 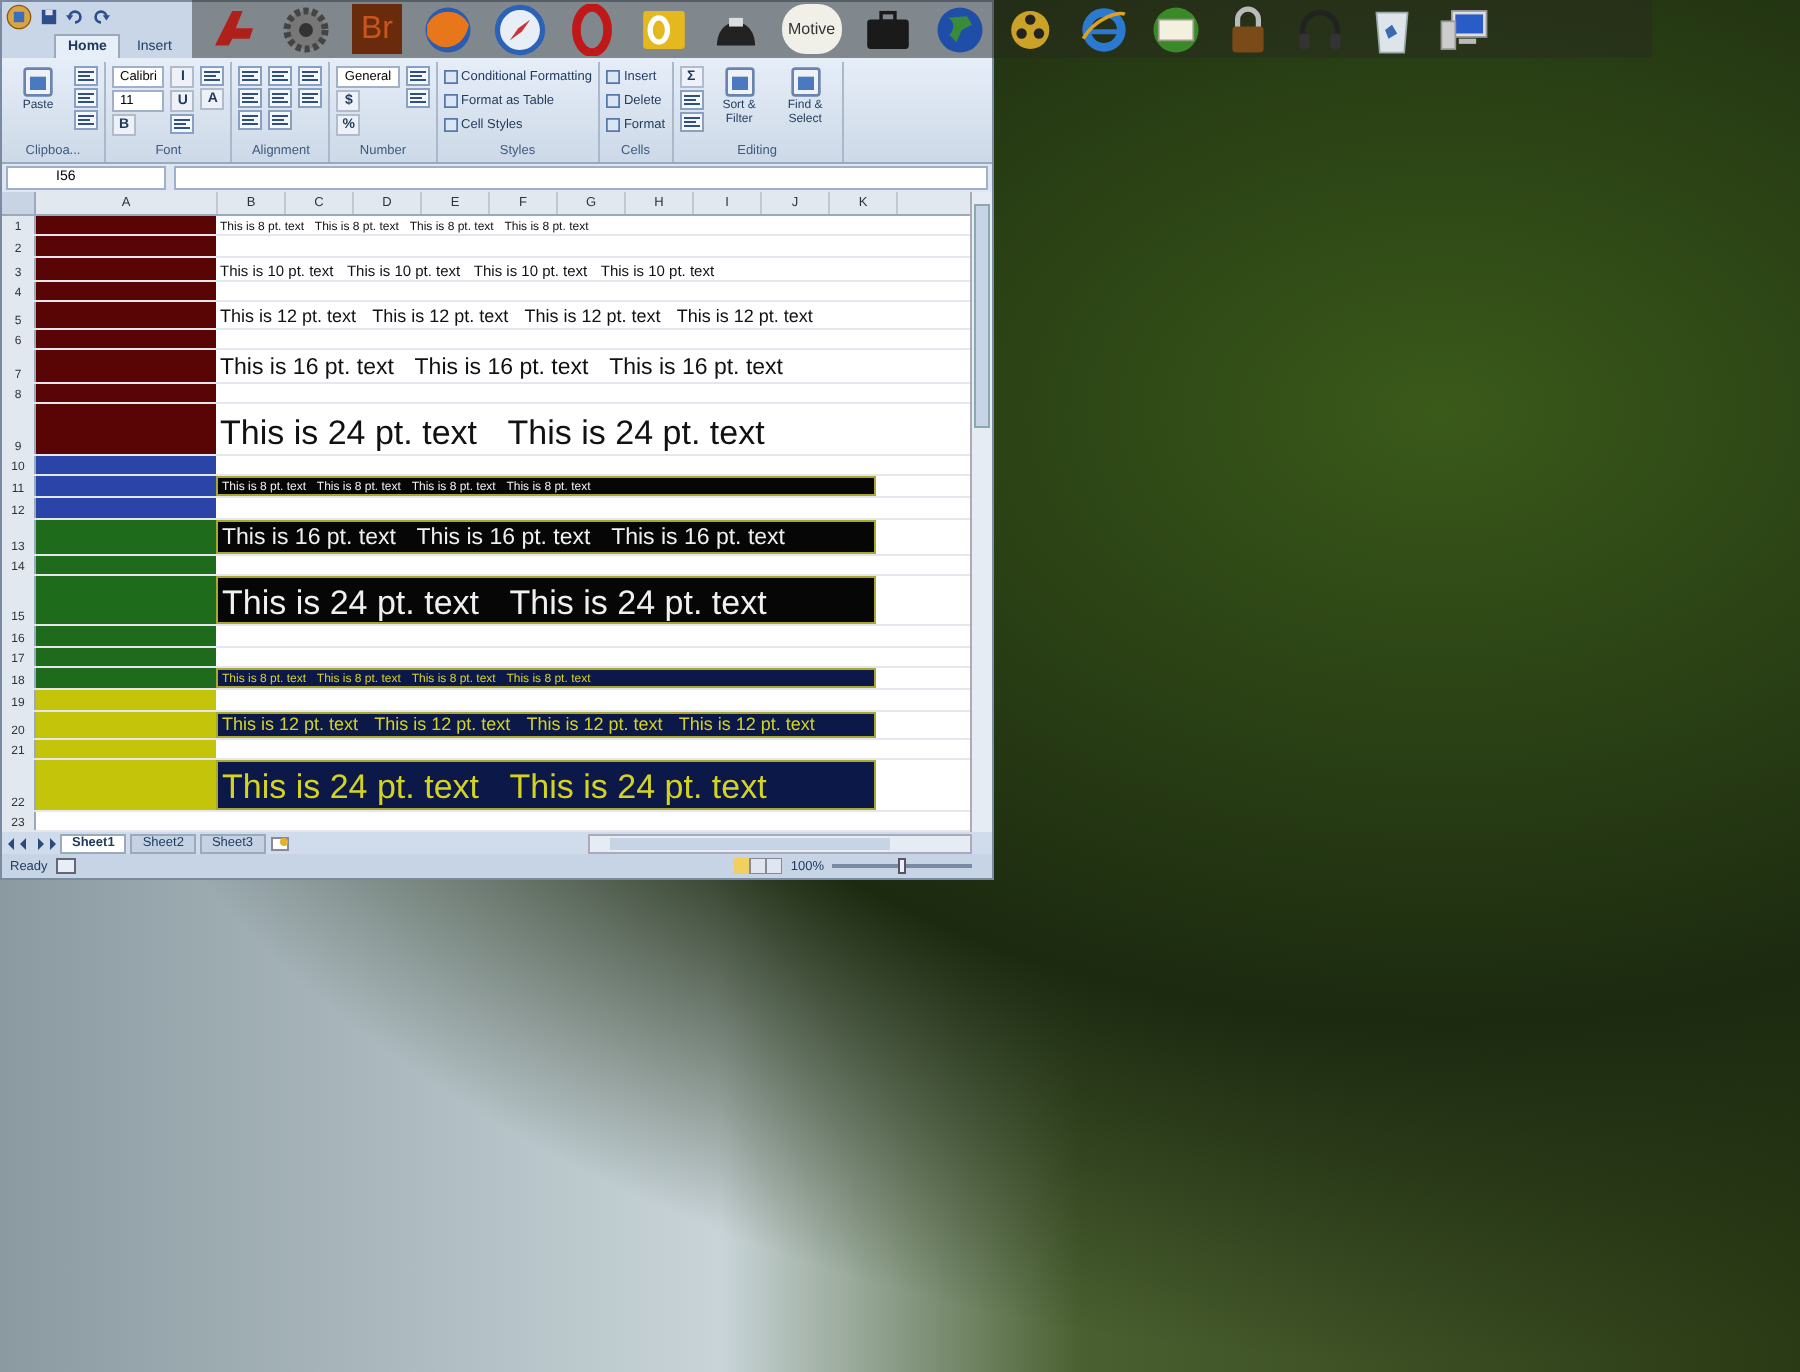 What do you see at coordinates (581, 178) in the screenshot?
I see `formula-field` at bounding box center [581, 178].